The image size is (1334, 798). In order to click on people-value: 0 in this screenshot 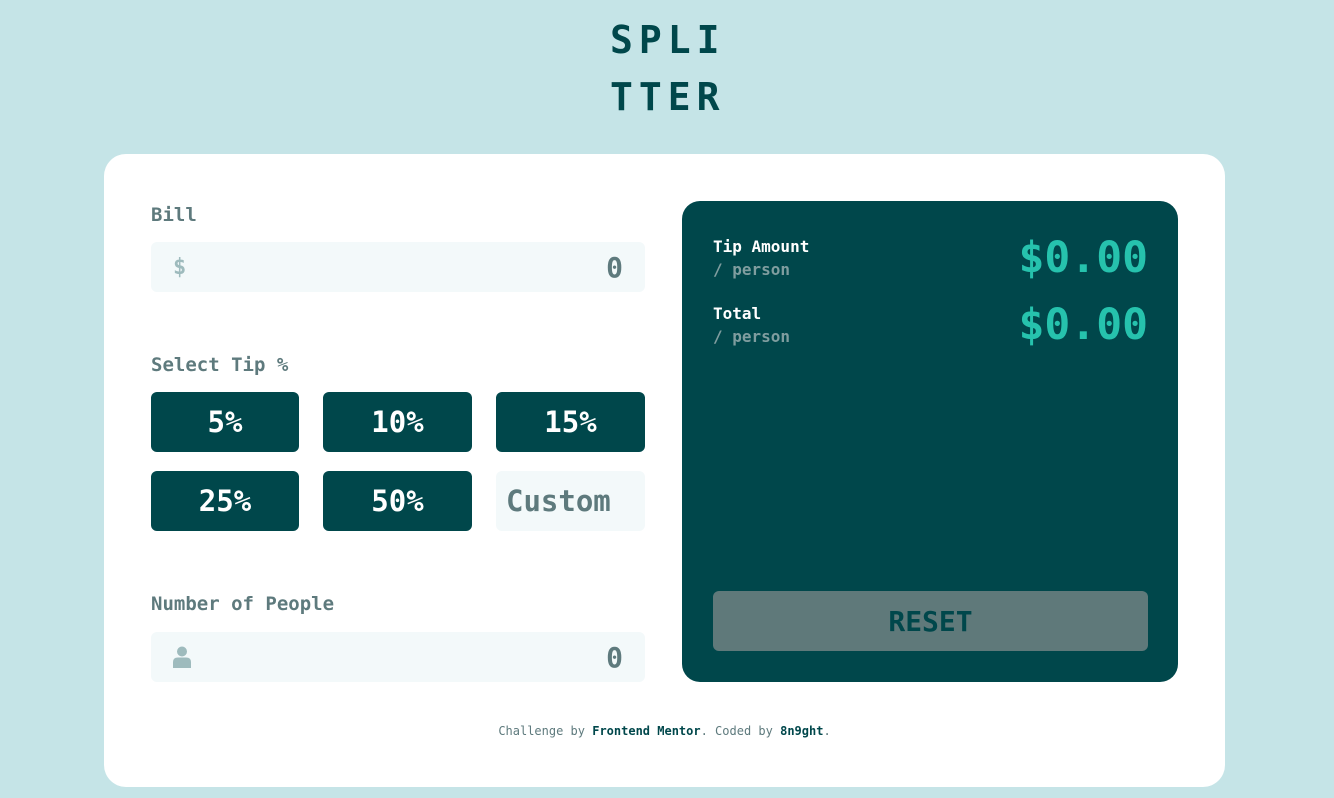, I will do `click(614, 657)`.